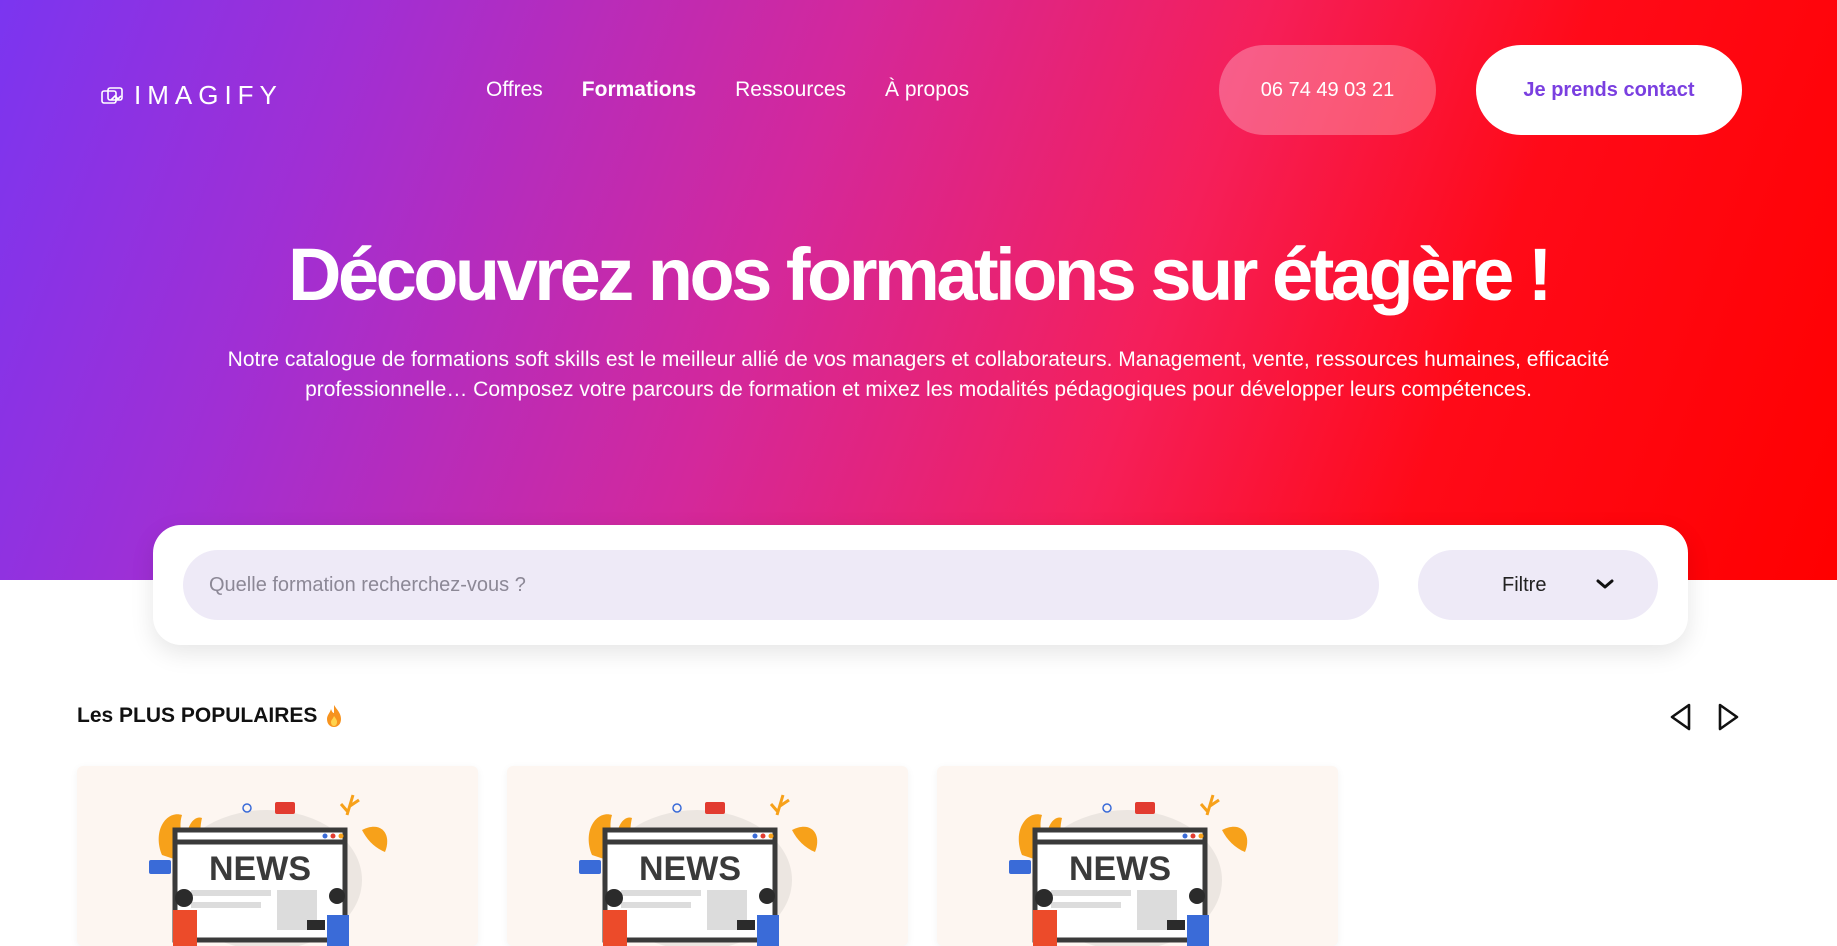  What do you see at coordinates (1728, 717) in the screenshot?
I see `carousel-next-icon` at bounding box center [1728, 717].